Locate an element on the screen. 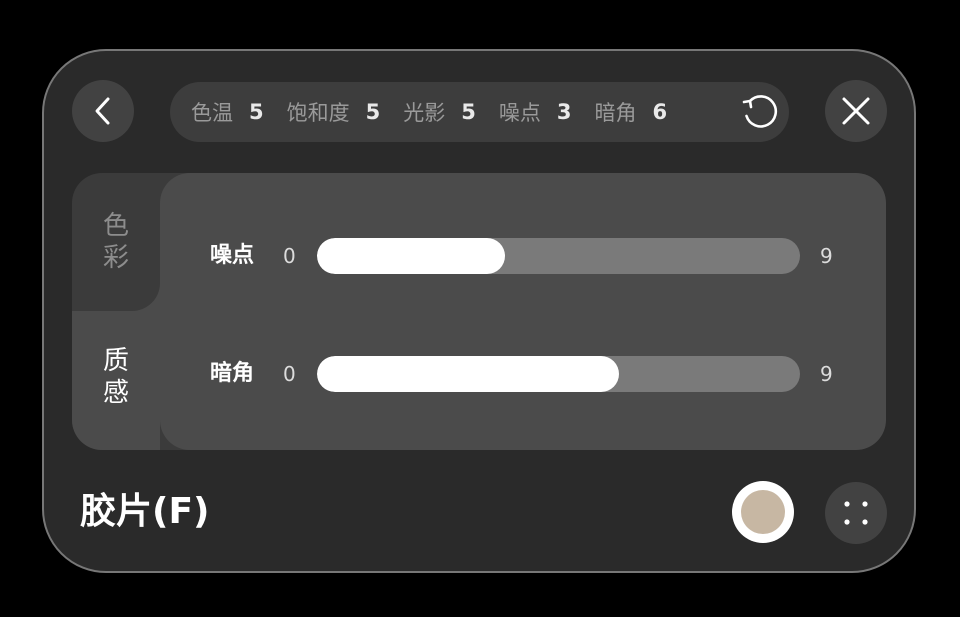 This screenshot has width=960, height=617. filter-title: 胶片(F) is located at coordinates (145, 511).